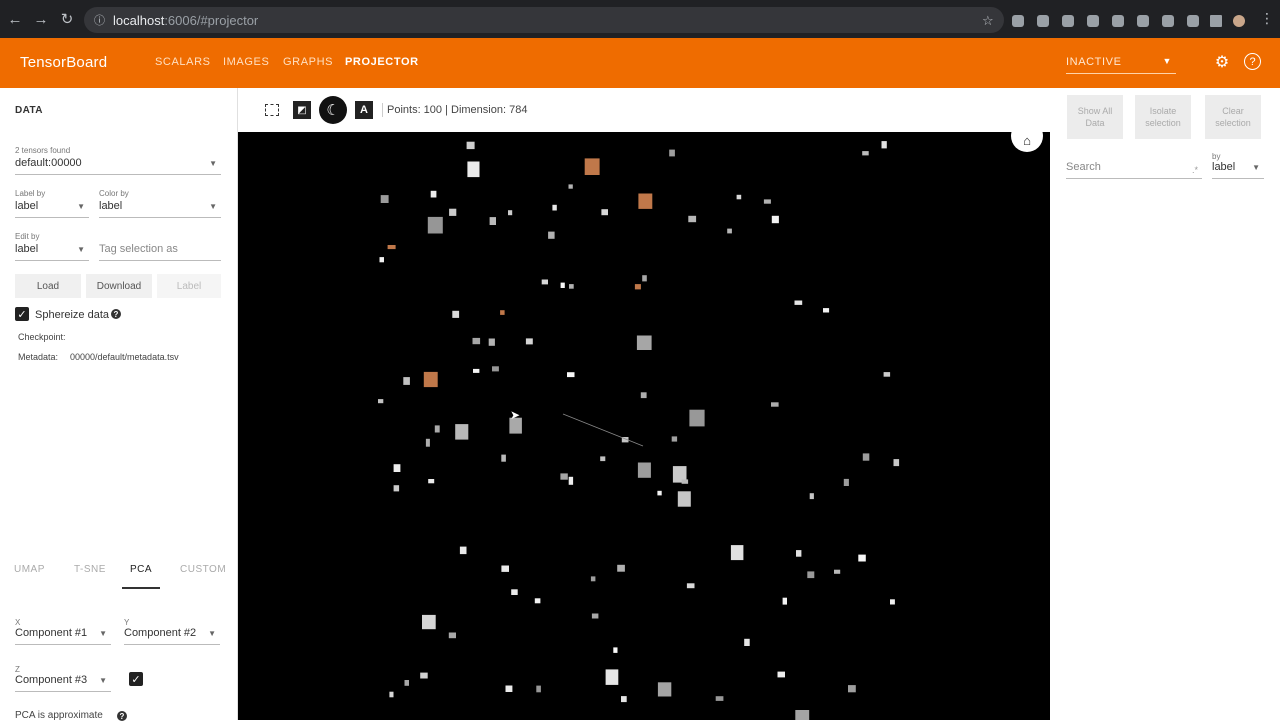 The width and height of the screenshot is (1280, 721). What do you see at coordinates (544, 20) in the screenshot?
I see `url-bar: ⓘ localhost:6006/#projector` at bounding box center [544, 20].